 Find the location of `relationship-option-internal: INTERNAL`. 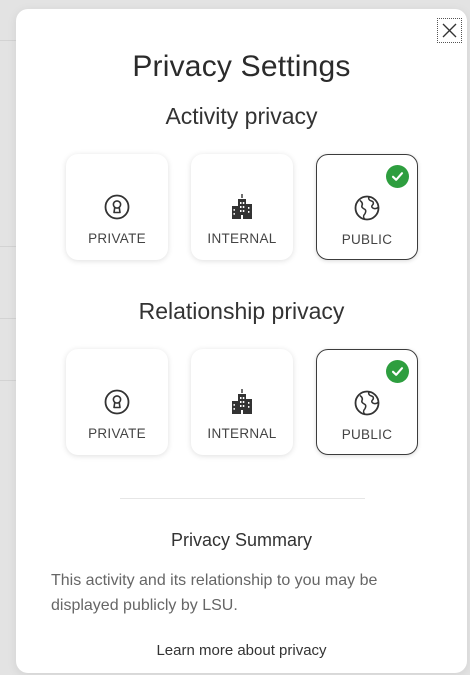

relationship-option-internal: INTERNAL is located at coordinates (242, 402).